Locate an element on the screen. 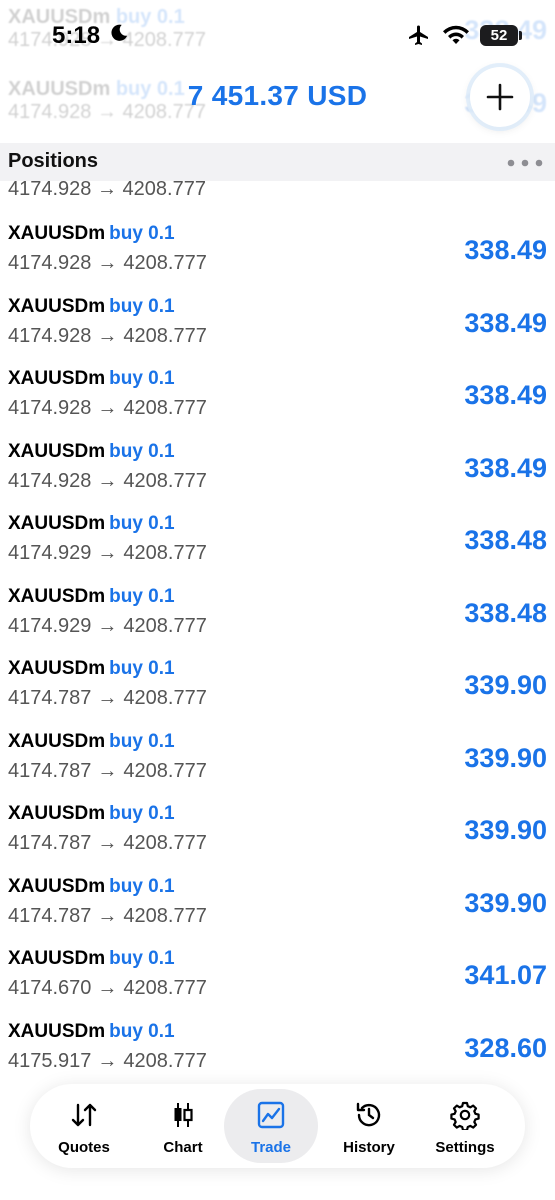 This screenshot has width=555, height=1200. open-price: 4174.670 is located at coordinates (50, 988).